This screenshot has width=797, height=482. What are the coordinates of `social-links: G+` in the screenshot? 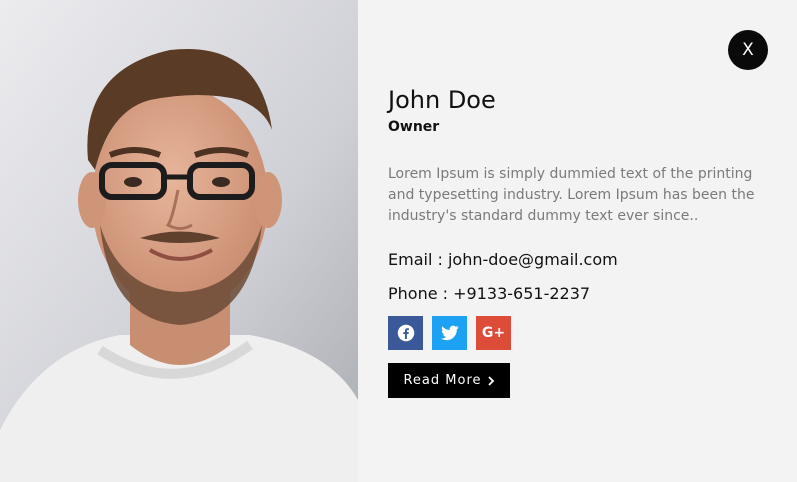 It's located at (449, 333).